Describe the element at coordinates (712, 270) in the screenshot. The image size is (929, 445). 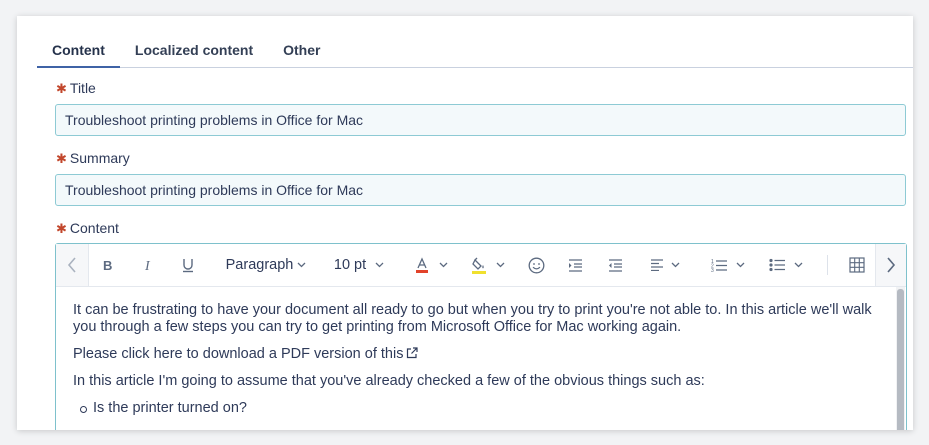
I see `svg-text: 3` at that location.